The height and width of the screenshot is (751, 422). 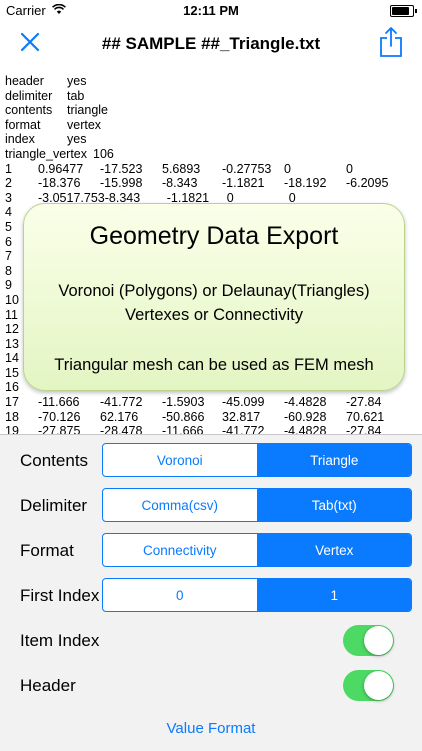 What do you see at coordinates (333, 595) in the screenshot?
I see `segment-option: 1` at bounding box center [333, 595].